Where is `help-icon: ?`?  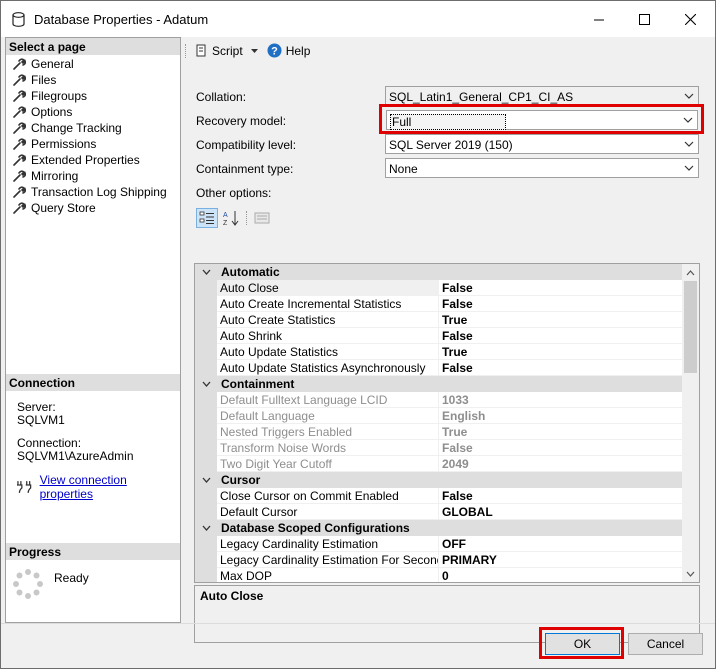
help-icon: ? is located at coordinates (274, 50).